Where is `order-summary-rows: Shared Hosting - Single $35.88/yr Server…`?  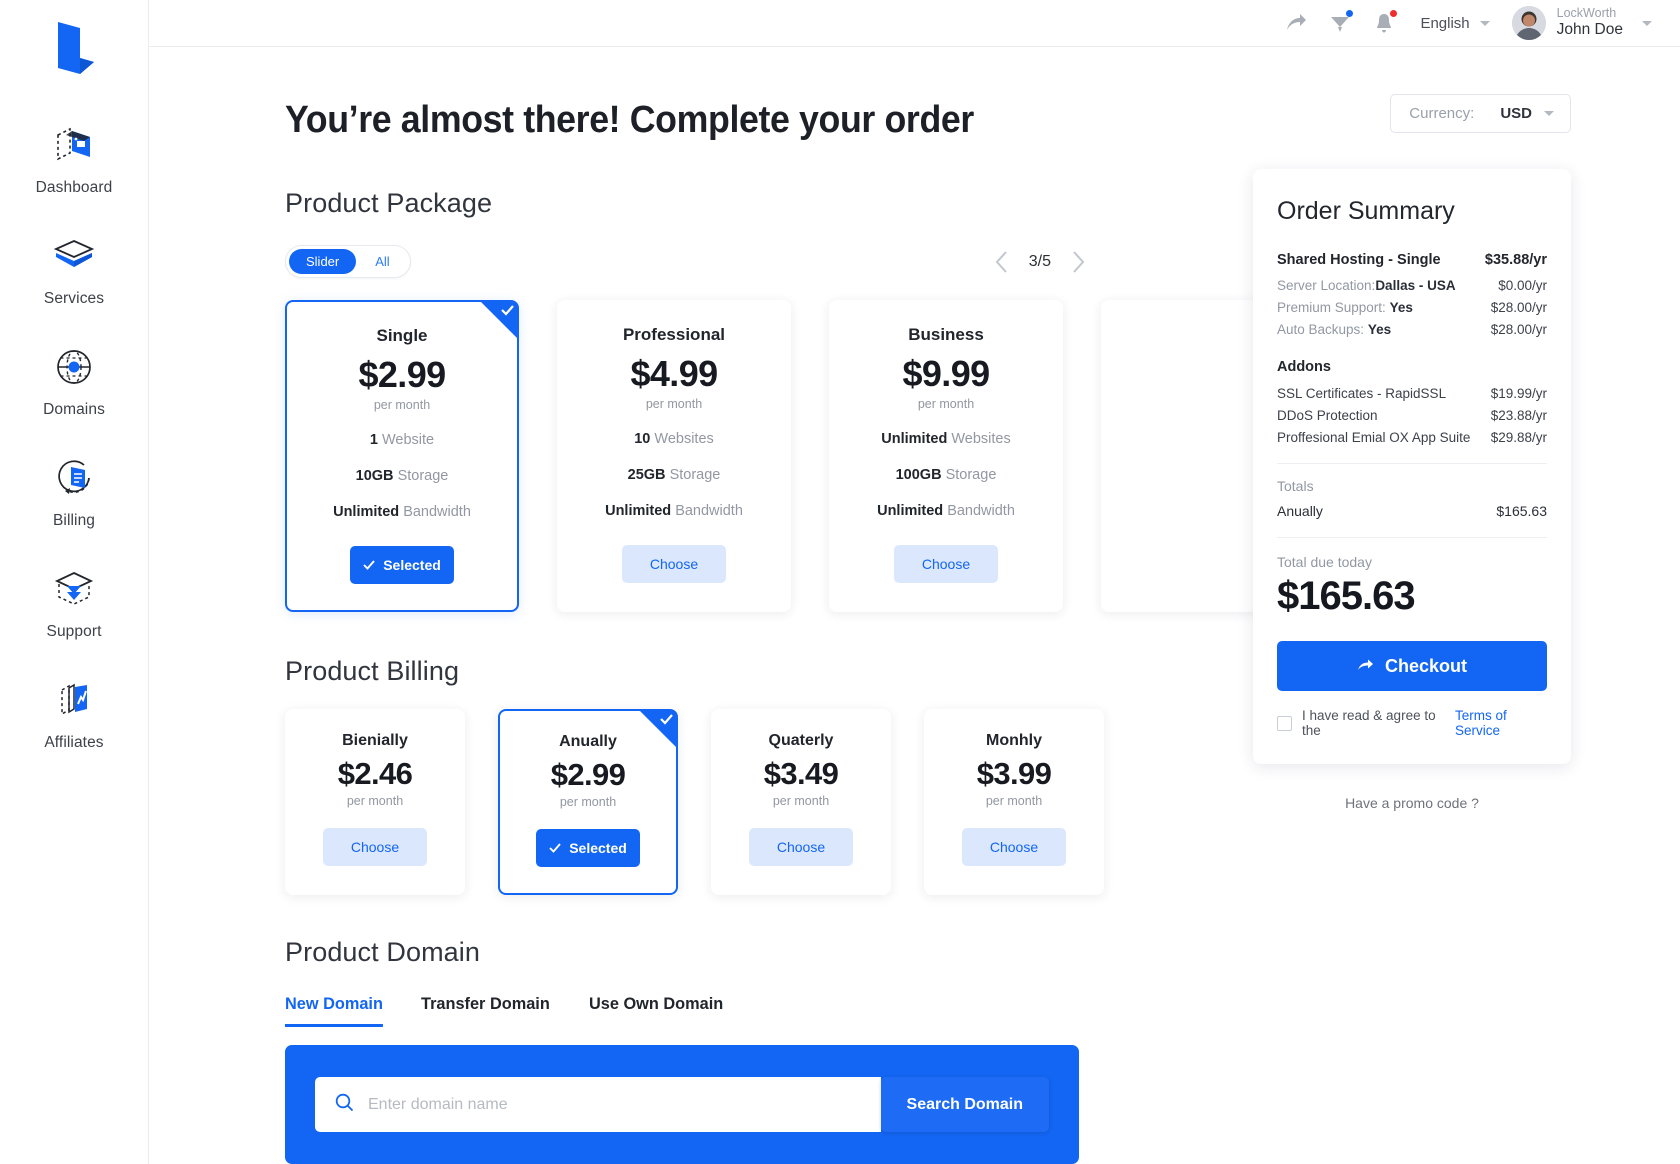
order-summary-rows: Shared Hosting - Single $35.88/yr Server… is located at coordinates (1412, 348).